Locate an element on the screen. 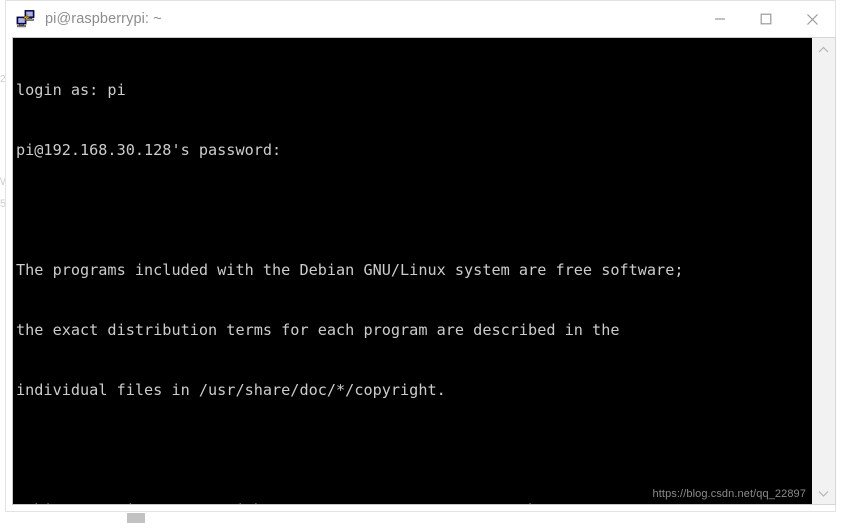 This screenshot has width=841, height=529. scroll-down-icon is located at coordinates (823, 493).